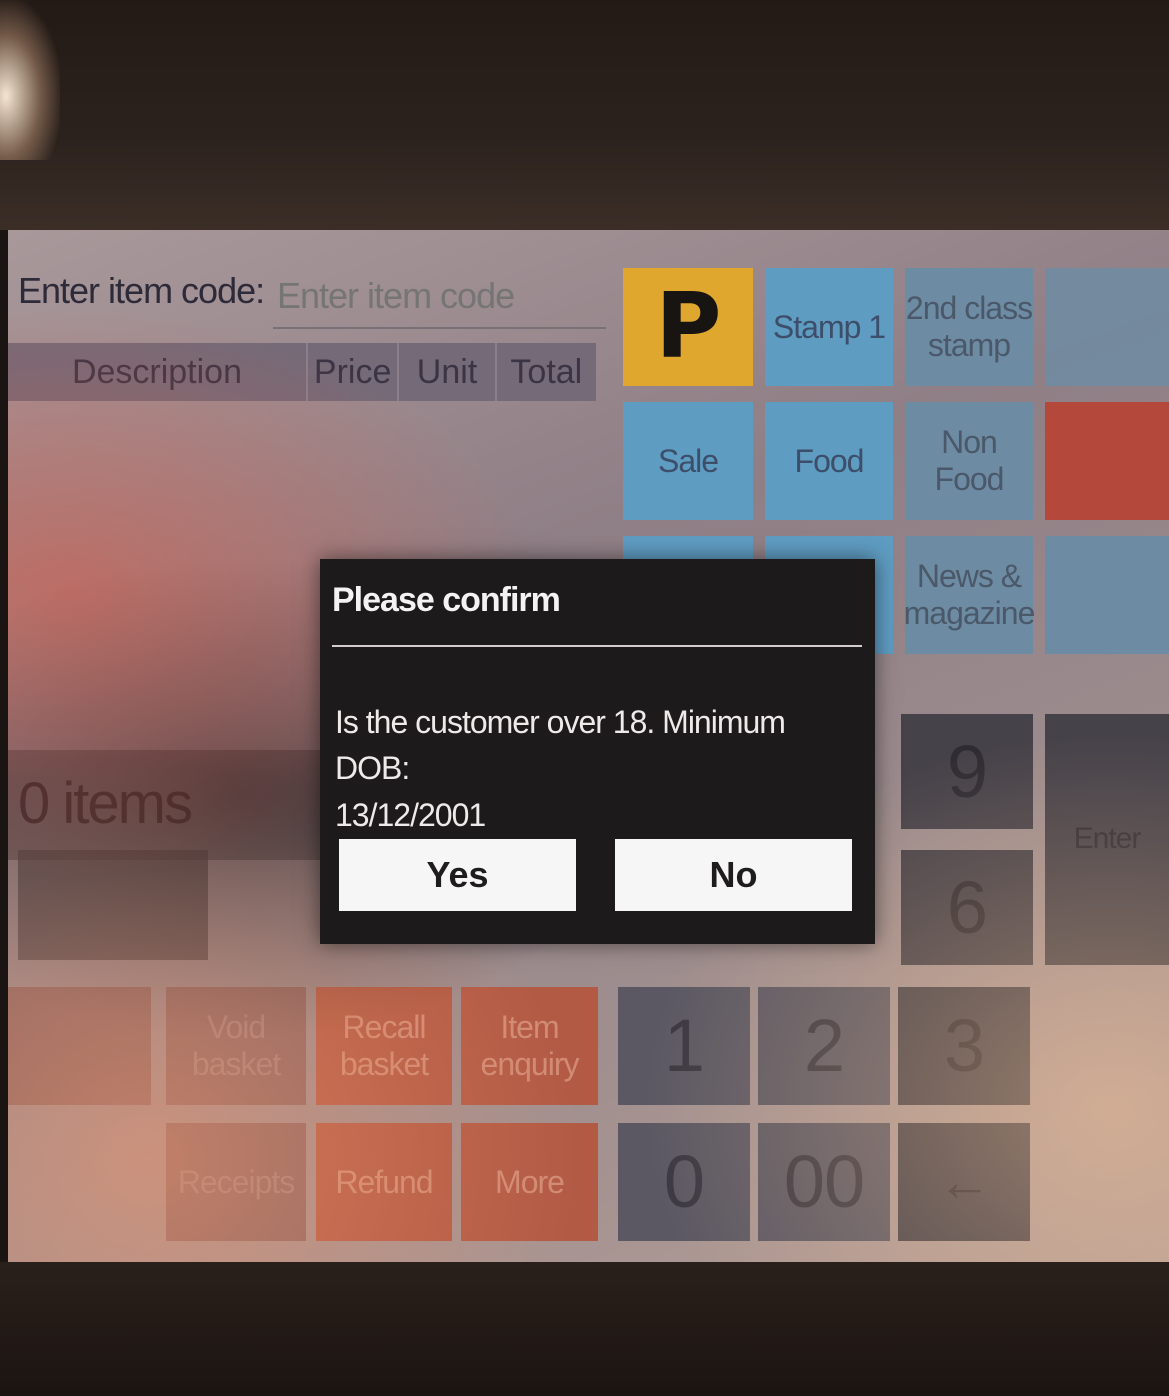  I want to click on void-basket-button: Void basket, so click(236, 1046).